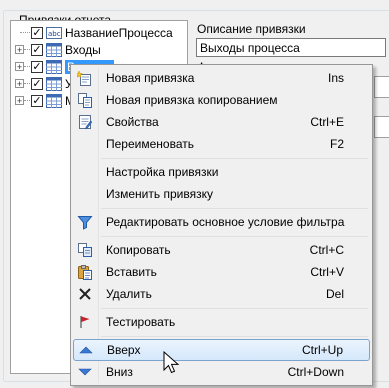 This screenshot has height=388, width=389. I want to click on filter-field-edge, so click(381, 87).